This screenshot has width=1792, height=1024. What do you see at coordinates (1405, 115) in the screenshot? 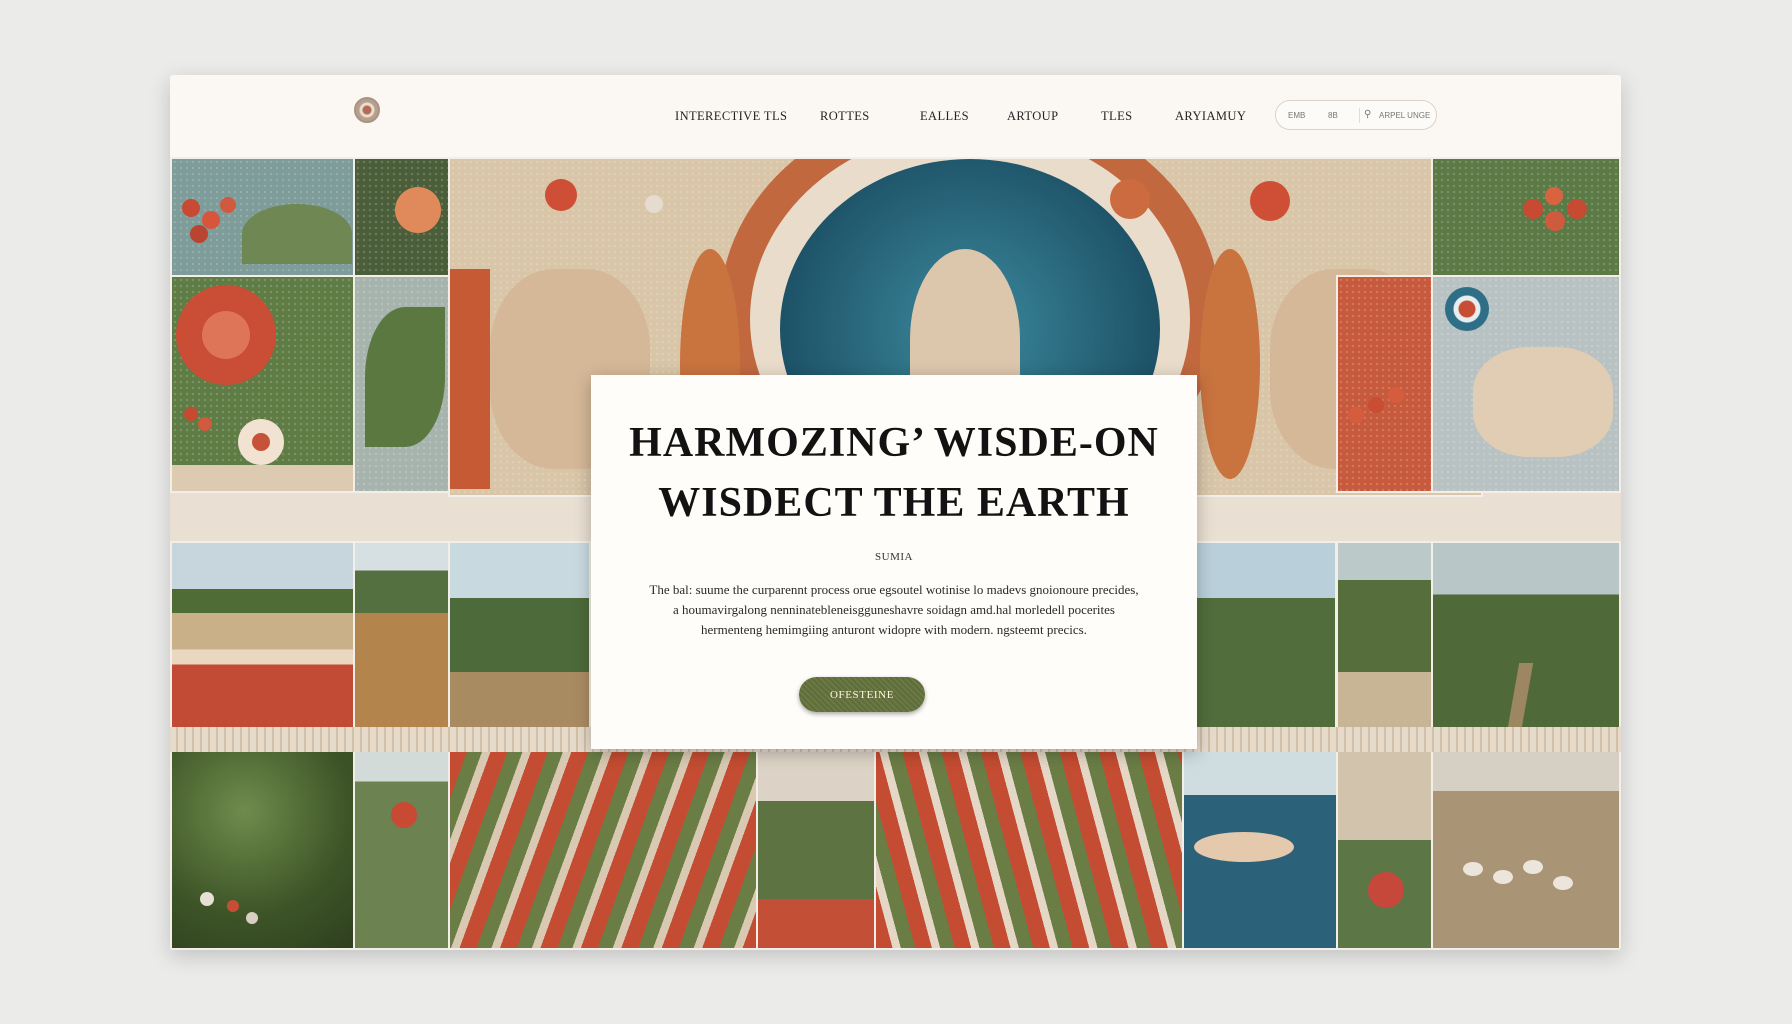
I see `search-text-right: ARPEL UNGE` at bounding box center [1405, 115].